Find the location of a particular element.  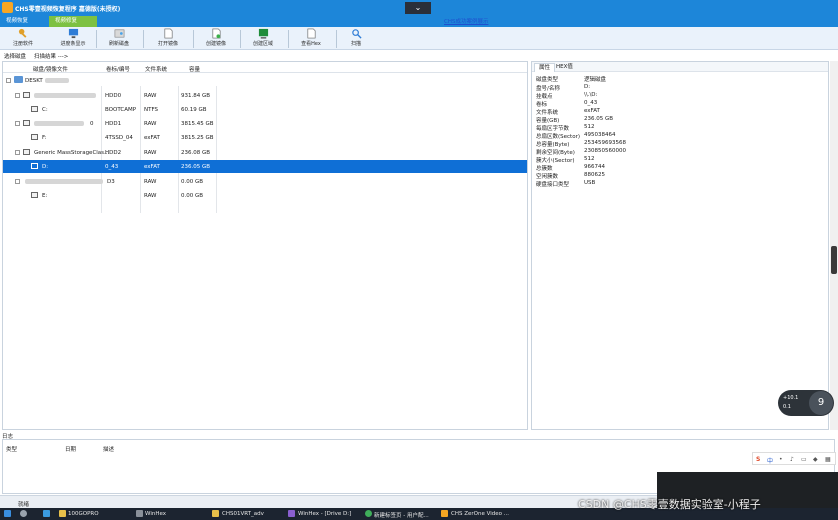

breadcrumb-scan-result: 扫描结果 ---> is located at coordinates (51, 56).